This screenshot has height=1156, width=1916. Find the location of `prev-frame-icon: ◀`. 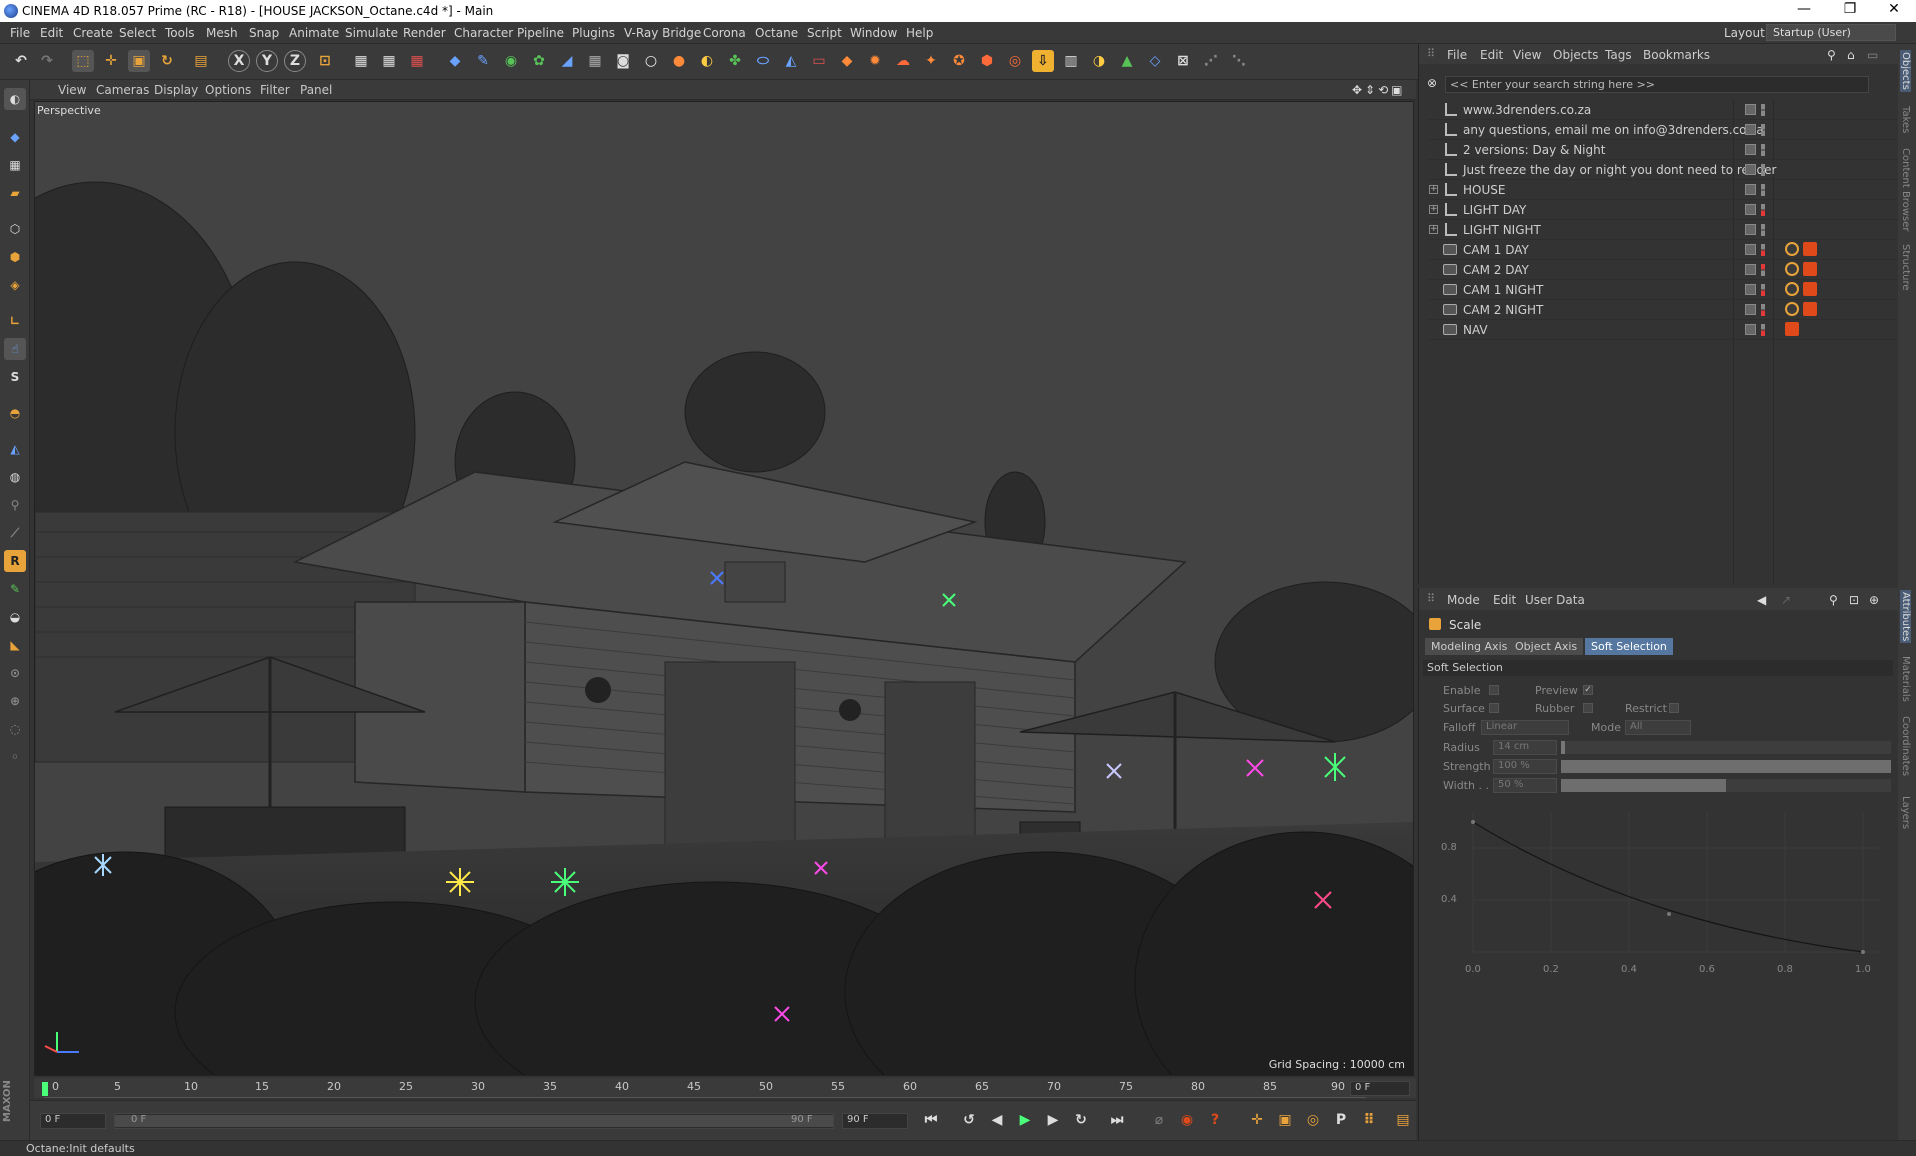

prev-frame-icon: ◀ is located at coordinates (997, 1120).